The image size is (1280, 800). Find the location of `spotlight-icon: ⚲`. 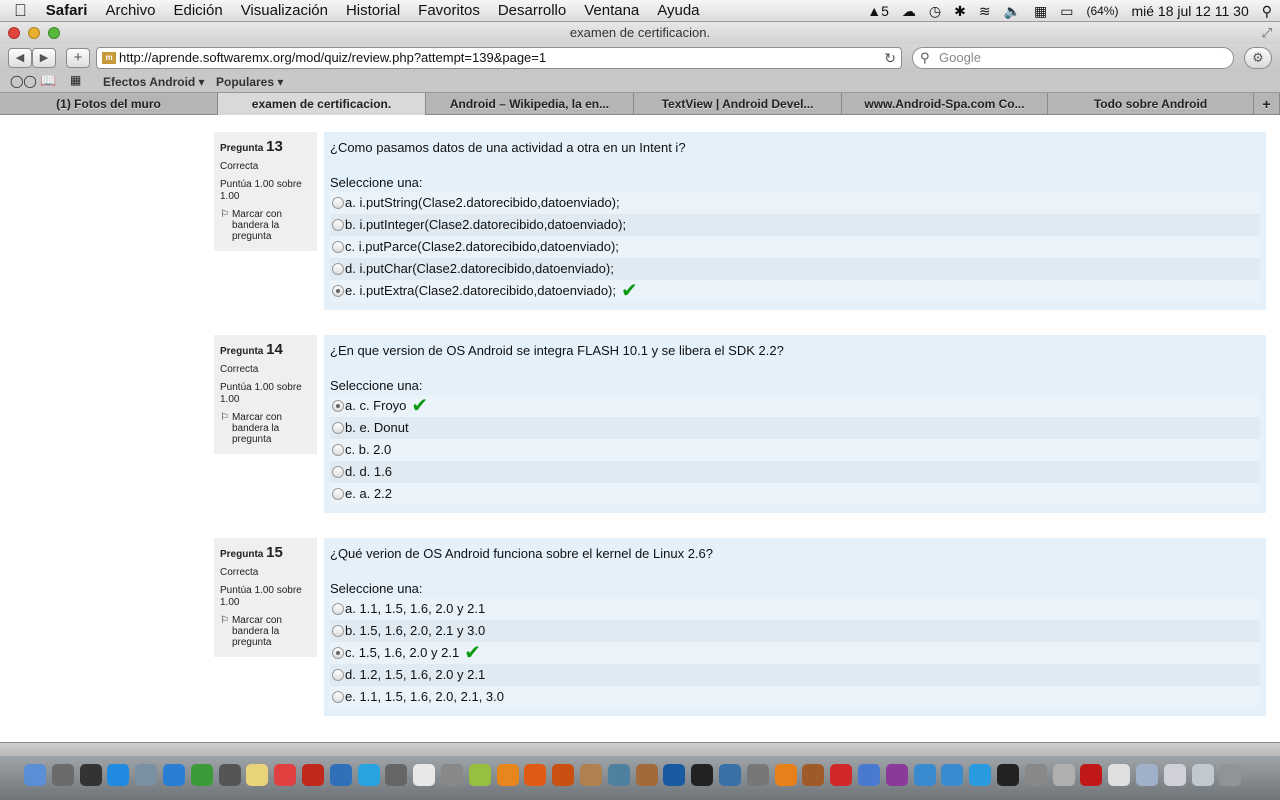

spotlight-icon: ⚲ is located at coordinates (1267, 11).